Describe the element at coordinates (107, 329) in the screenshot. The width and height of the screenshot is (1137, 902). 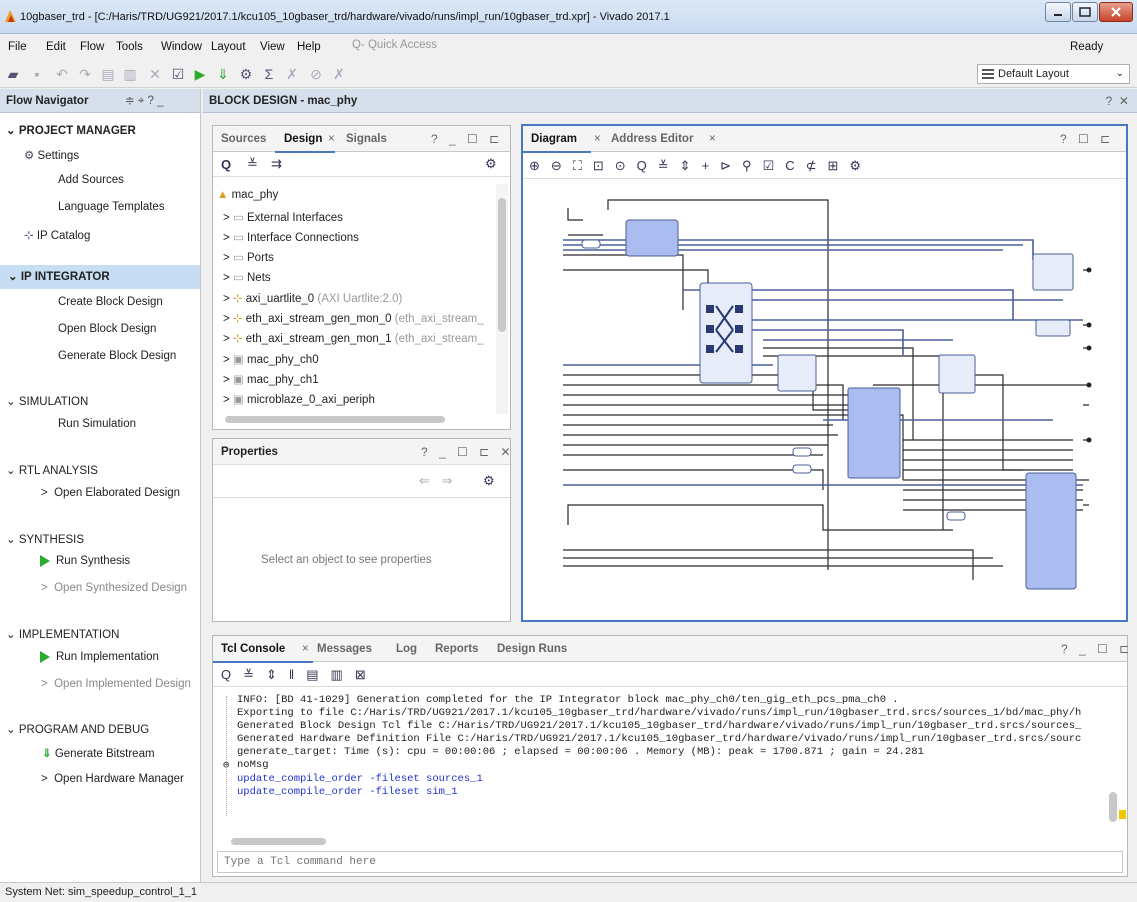
I see `nav-open-block-design: Open Block Design` at that location.